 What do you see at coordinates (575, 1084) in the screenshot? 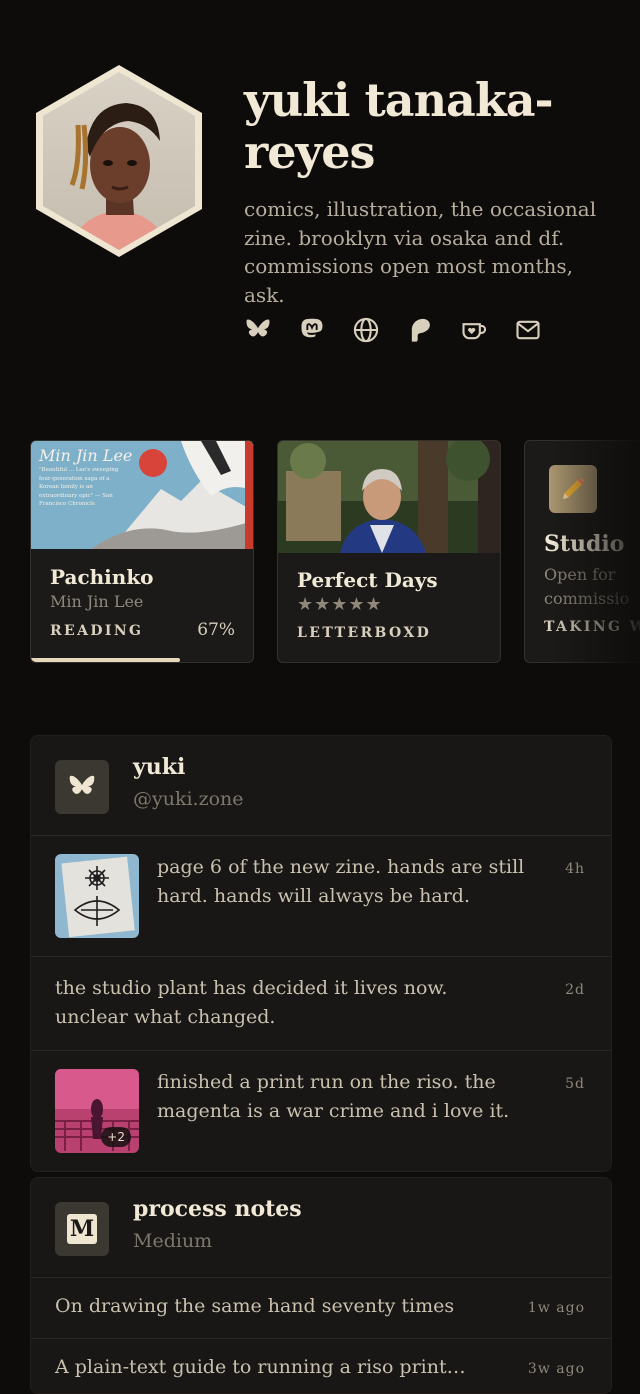
I see `post-time: 5d` at bounding box center [575, 1084].